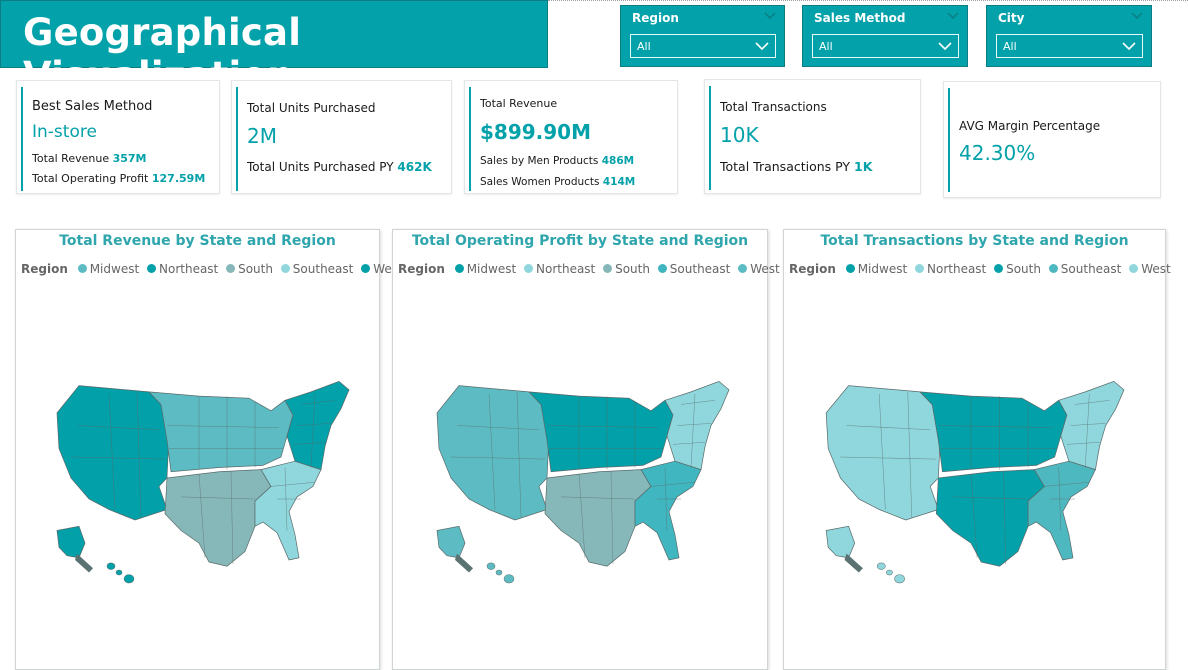  What do you see at coordinates (868, 0) in the screenshot?
I see `canvas-edge-divider` at bounding box center [868, 0].